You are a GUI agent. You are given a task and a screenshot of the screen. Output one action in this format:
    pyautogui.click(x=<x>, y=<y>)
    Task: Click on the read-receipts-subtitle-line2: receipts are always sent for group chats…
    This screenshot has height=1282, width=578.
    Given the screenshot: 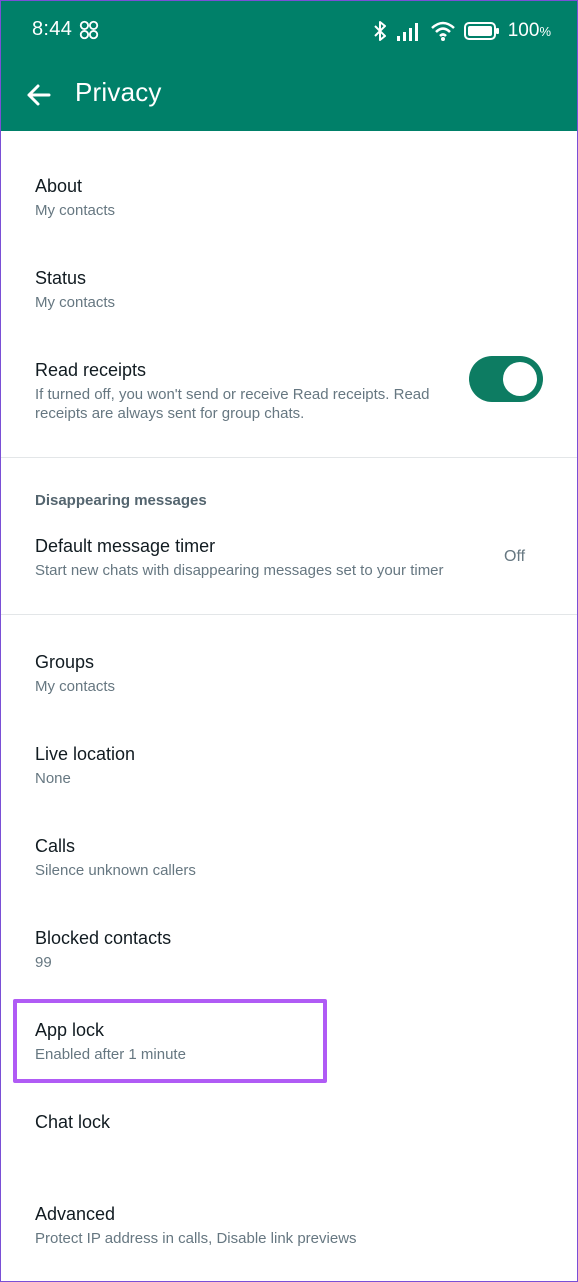 What is the action you would take?
    pyautogui.click(x=170, y=413)
    